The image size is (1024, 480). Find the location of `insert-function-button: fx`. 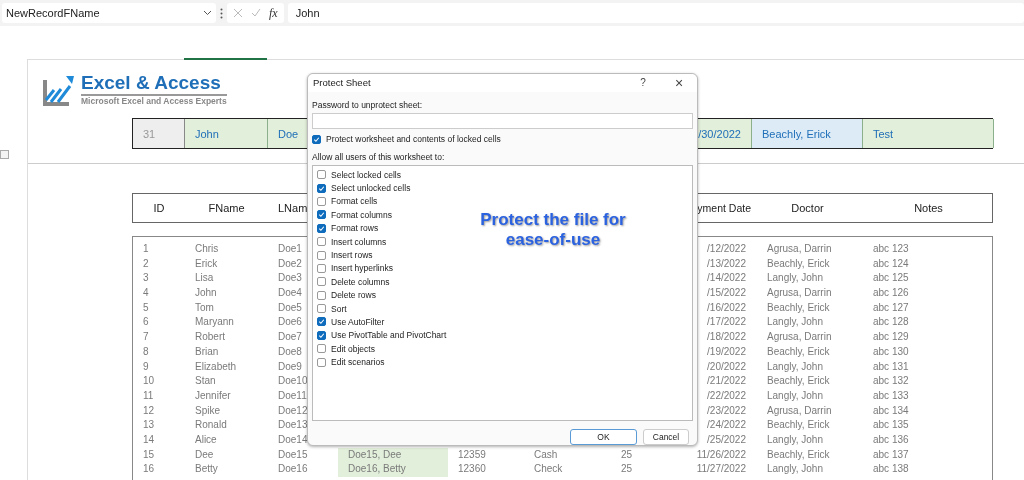

insert-function-button: fx is located at coordinates (273, 13).